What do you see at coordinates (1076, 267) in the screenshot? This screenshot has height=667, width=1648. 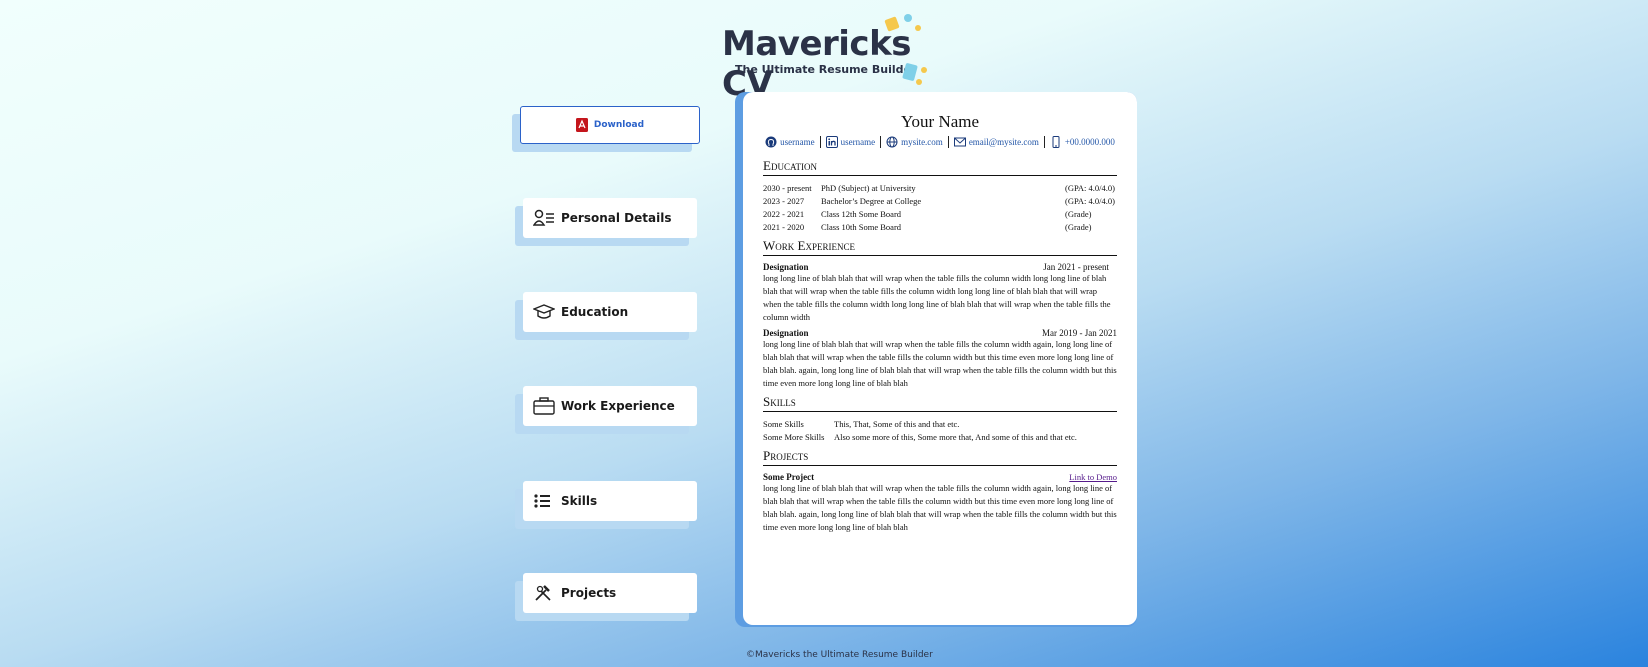 I see `job-dates: Jan 2021 - present` at bounding box center [1076, 267].